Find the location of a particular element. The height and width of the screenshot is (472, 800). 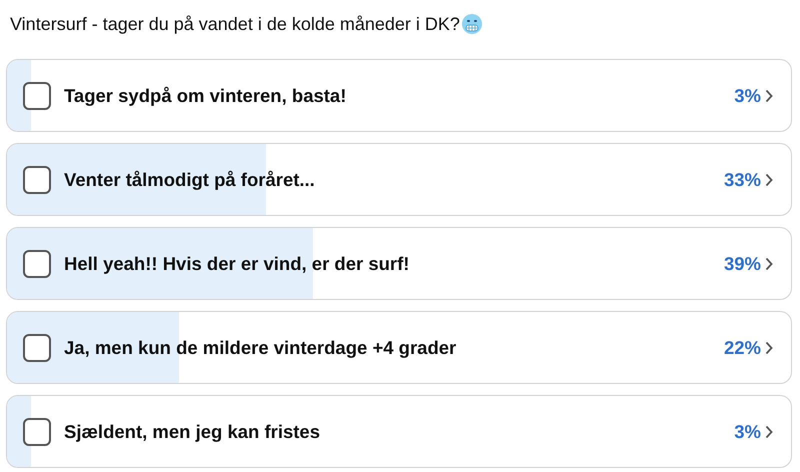

poll-question: Vintersurf - tager du på vandet i de kolde måneder i DK? is located at coordinates (235, 24).